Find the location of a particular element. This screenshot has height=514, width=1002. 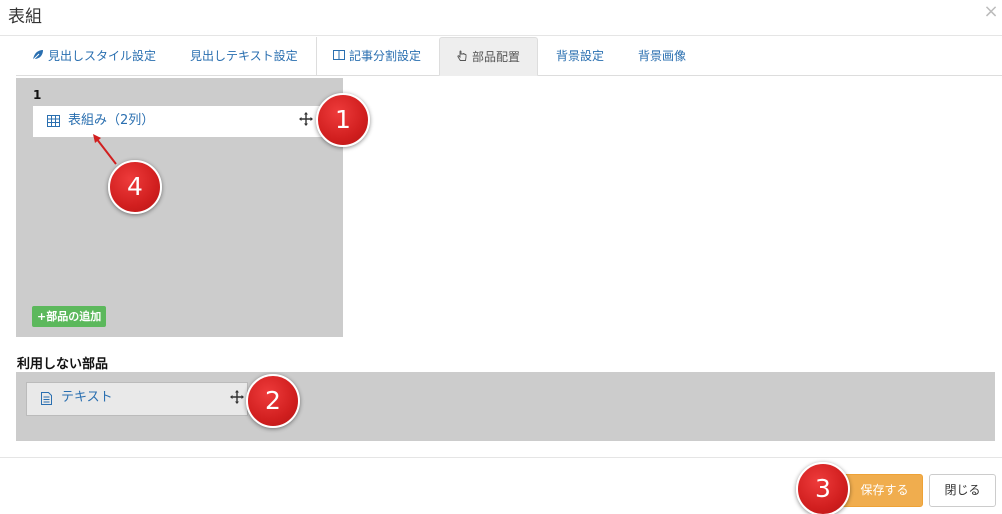

unused-parts-heading: 利用しない部品 is located at coordinates (63, 364).